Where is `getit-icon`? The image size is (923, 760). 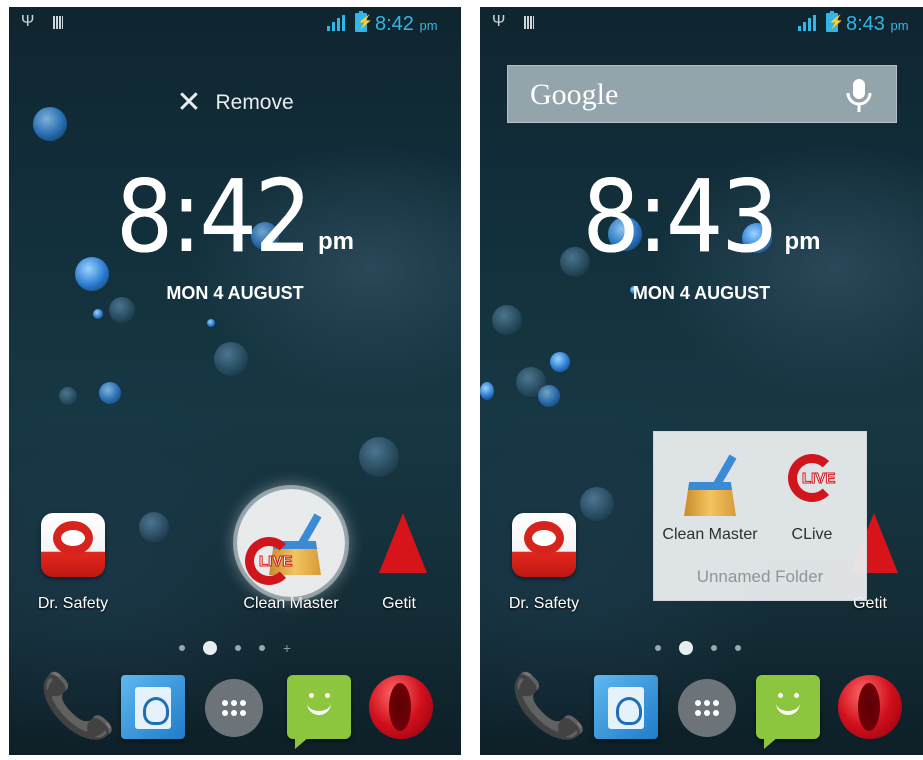
getit-icon is located at coordinates (403, 543).